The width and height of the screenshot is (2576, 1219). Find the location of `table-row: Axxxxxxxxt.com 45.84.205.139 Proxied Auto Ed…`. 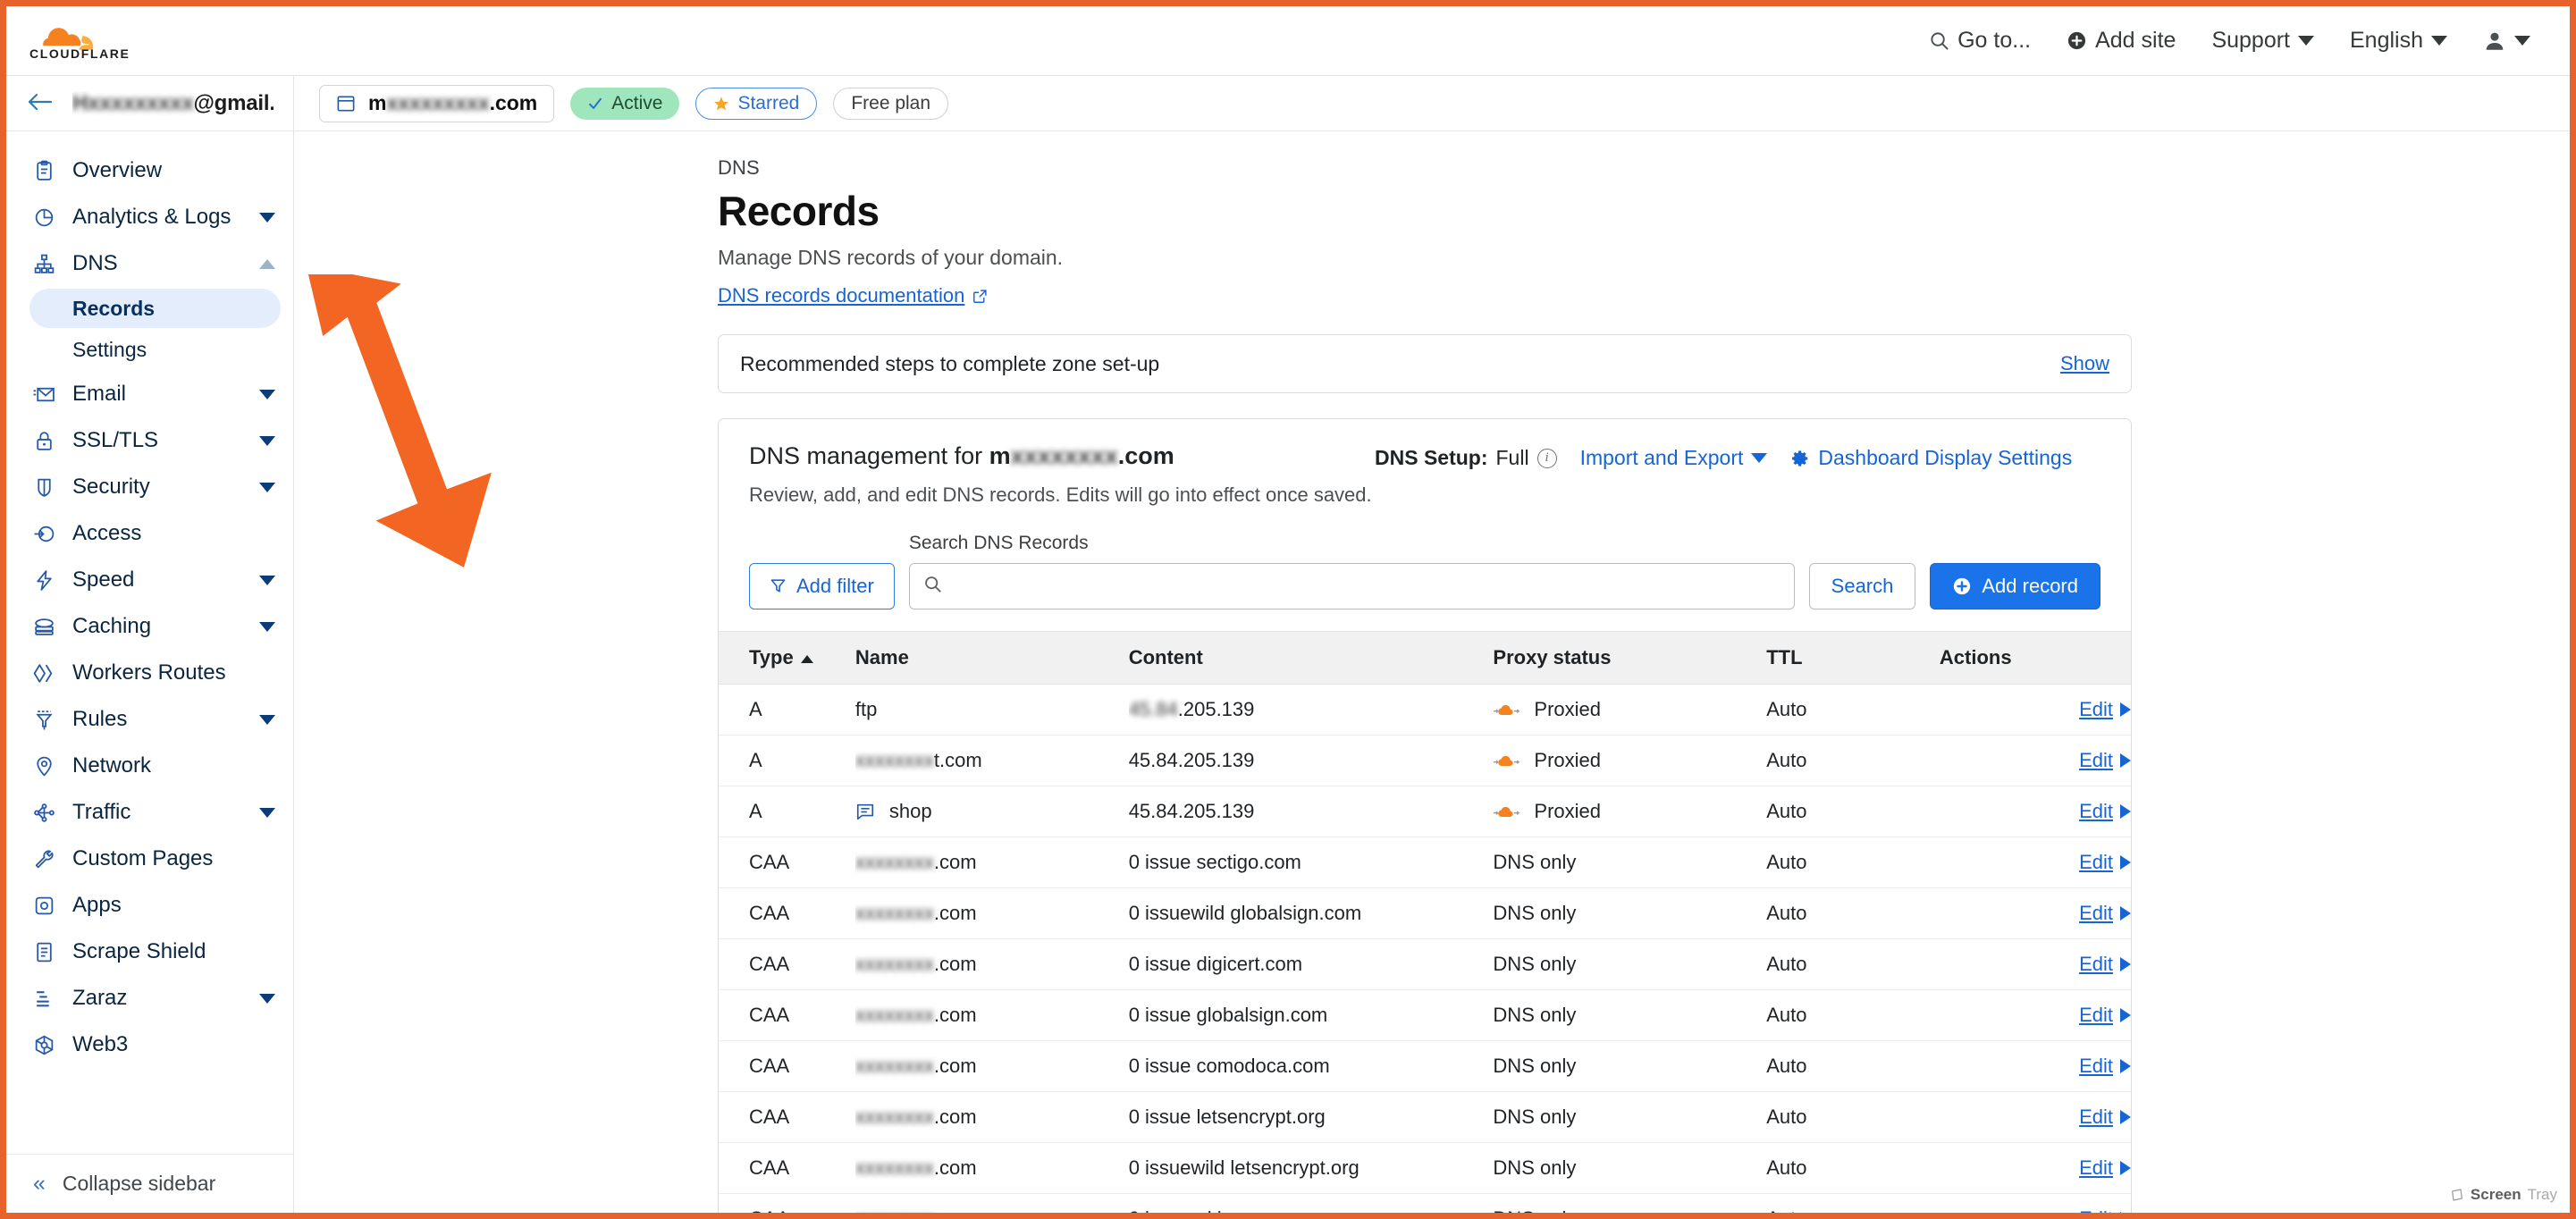

table-row: Axxxxxxxxt.com 45.84.205.139 Proxied Auto Ed… is located at coordinates (1425, 760).